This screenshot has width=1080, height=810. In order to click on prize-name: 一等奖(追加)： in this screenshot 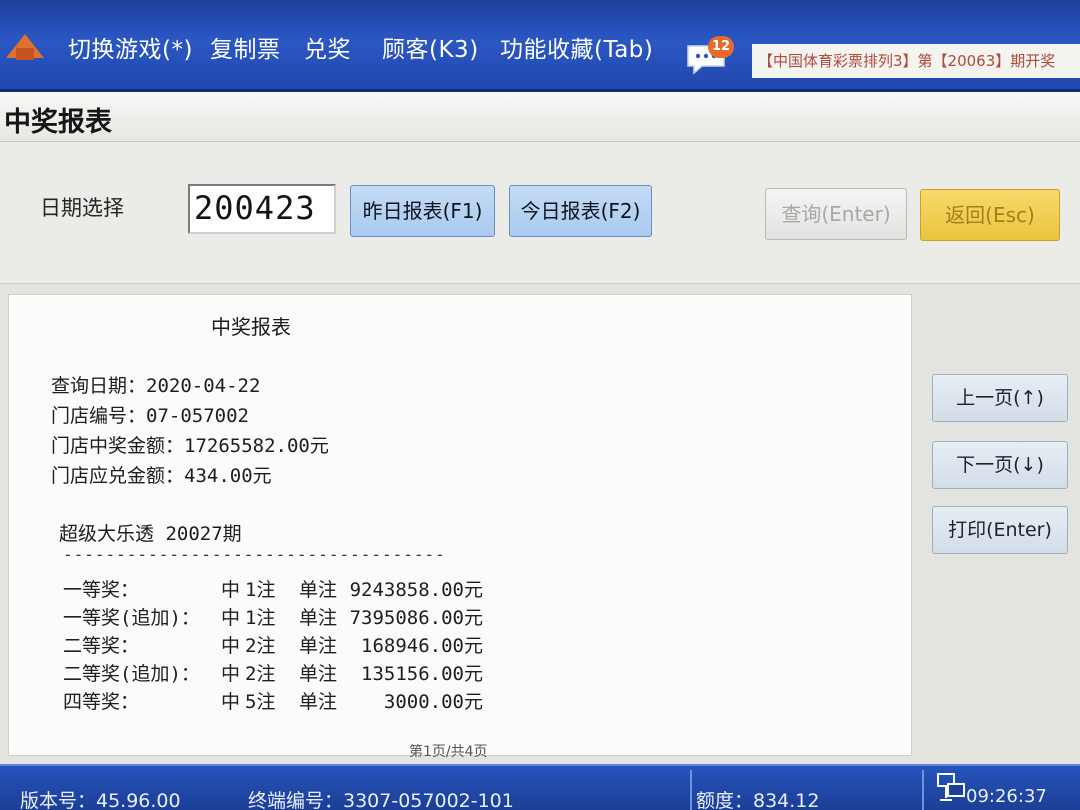, I will do `click(131, 618)`.